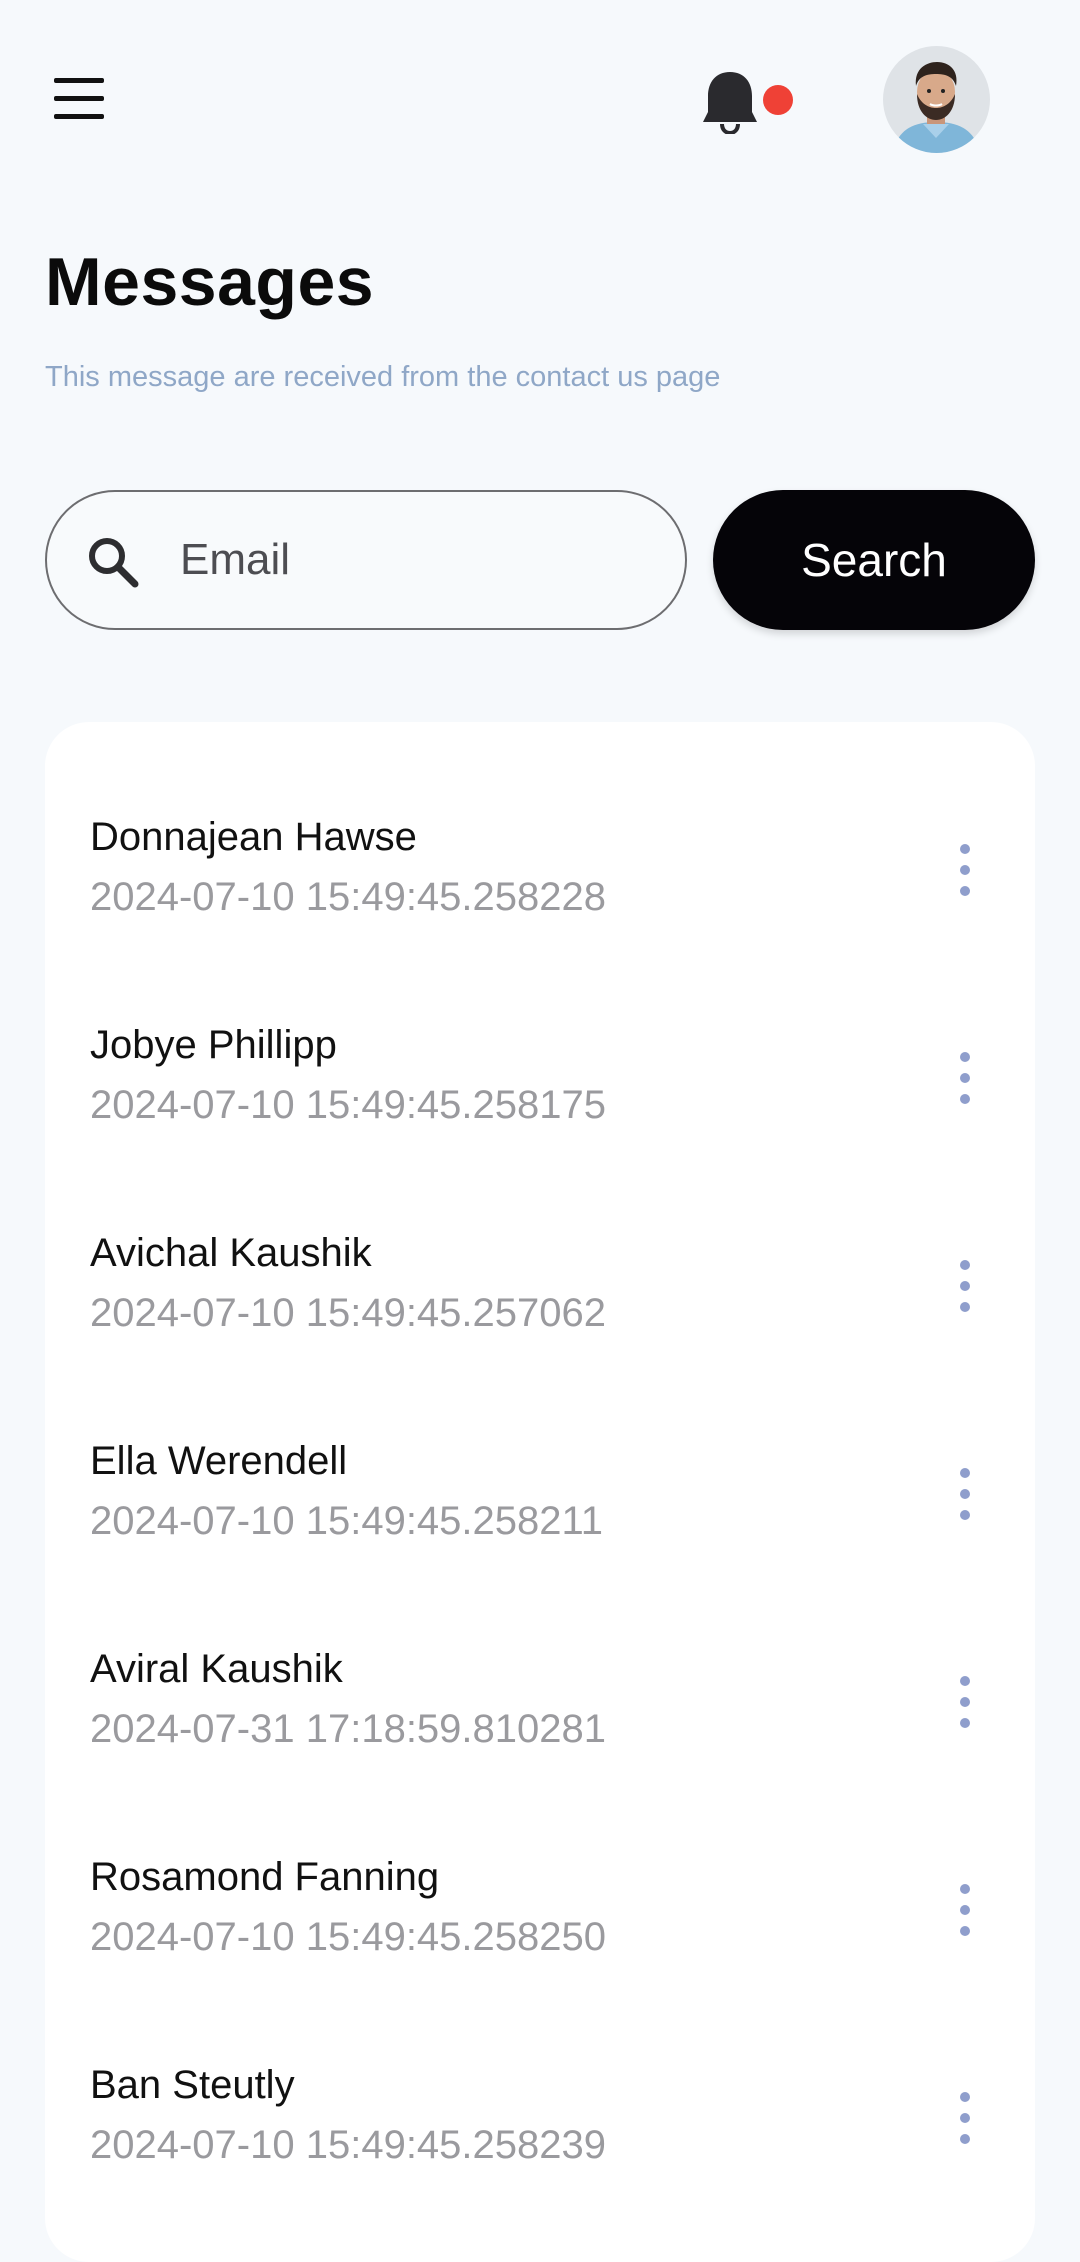 This screenshot has height=2262, width=1080. What do you see at coordinates (231, 1253) in the screenshot?
I see `sender-name: Avichal Kaushik` at bounding box center [231, 1253].